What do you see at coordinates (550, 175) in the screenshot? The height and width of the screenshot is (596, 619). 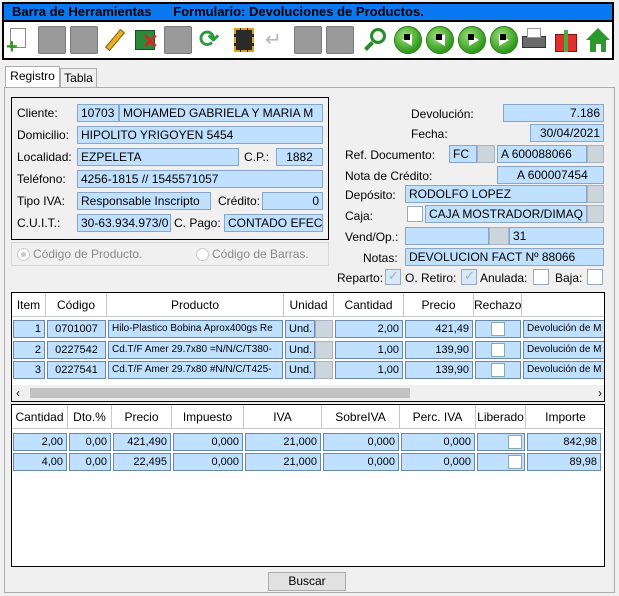 I see `nota-credito-field: A 600007454` at bounding box center [550, 175].